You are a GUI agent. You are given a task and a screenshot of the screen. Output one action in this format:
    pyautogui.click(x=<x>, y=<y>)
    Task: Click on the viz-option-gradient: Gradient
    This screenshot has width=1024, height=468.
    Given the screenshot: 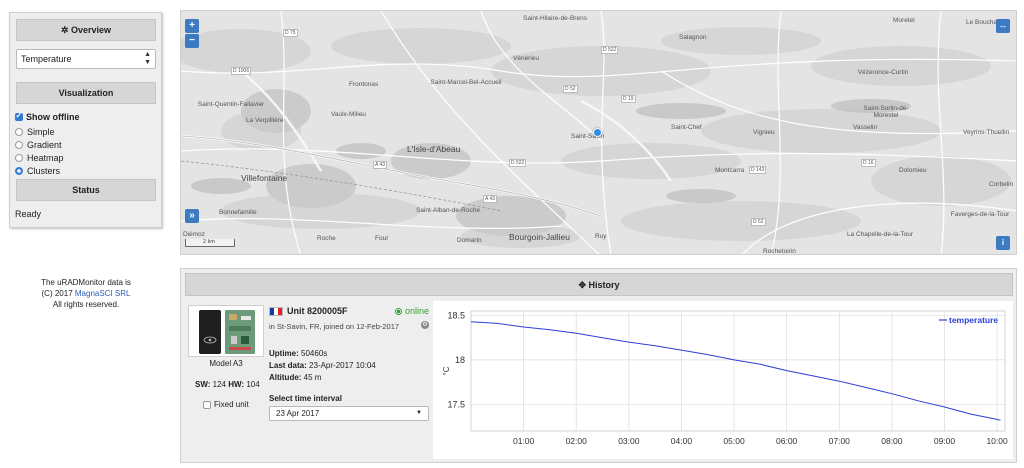 What is the action you would take?
    pyautogui.click(x=38, y=145)
    